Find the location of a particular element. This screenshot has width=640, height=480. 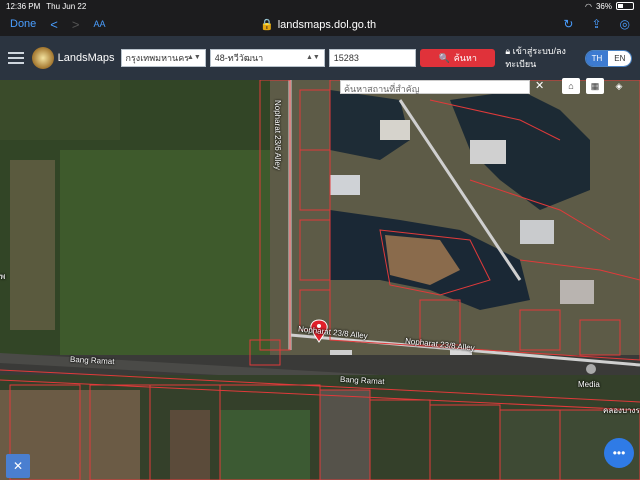

done-button: Done is located at coordinates (23, 24).